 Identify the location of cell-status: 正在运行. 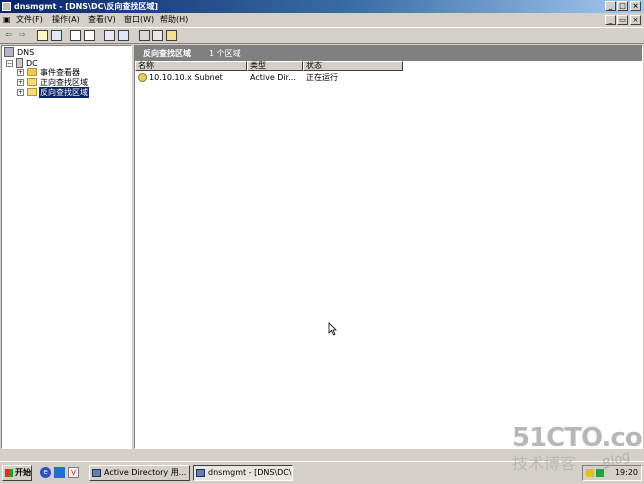
(322, 77).